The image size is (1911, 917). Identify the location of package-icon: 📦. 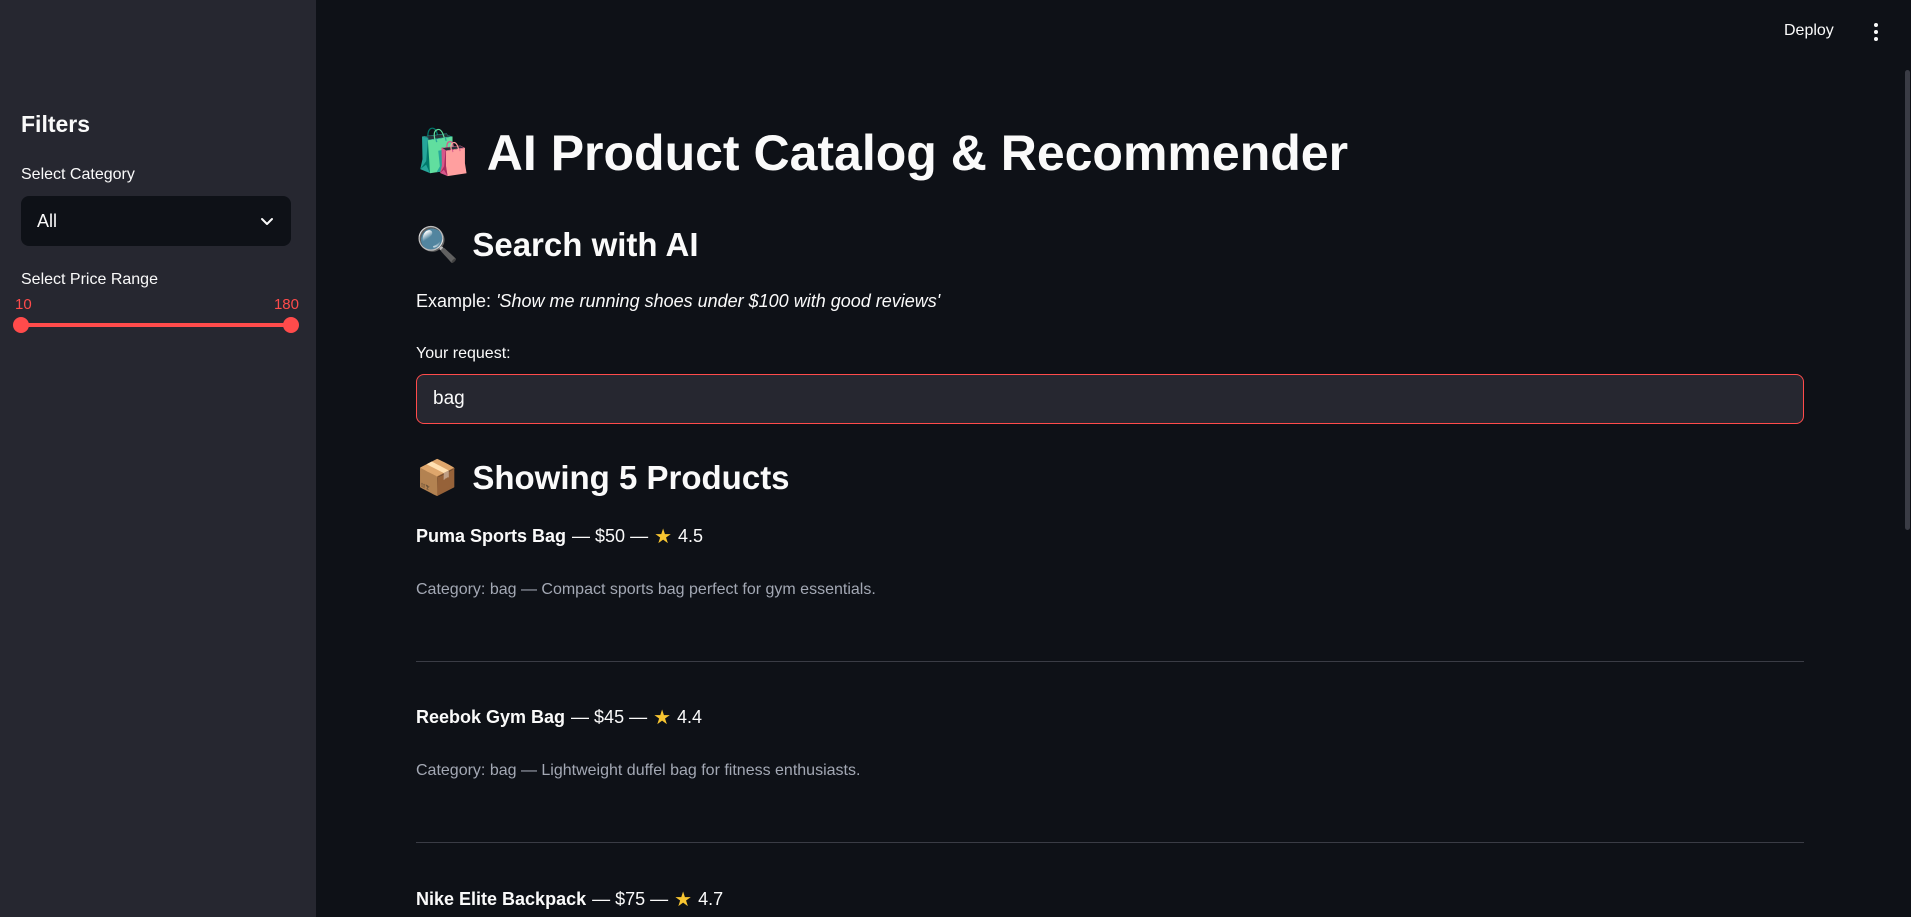
(437, 478).